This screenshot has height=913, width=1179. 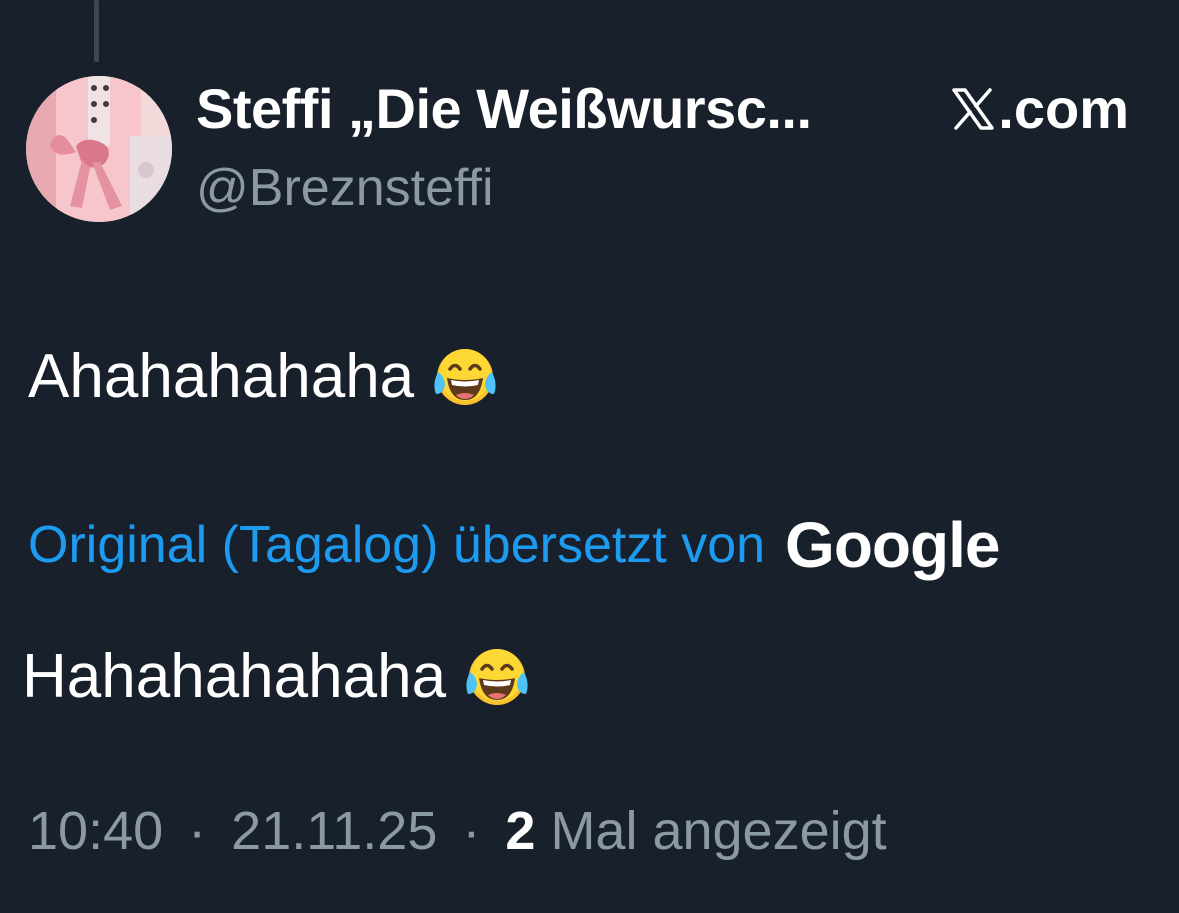 I want to click on view-count-label: Mal angezeigt, so click(x=718, y=831).